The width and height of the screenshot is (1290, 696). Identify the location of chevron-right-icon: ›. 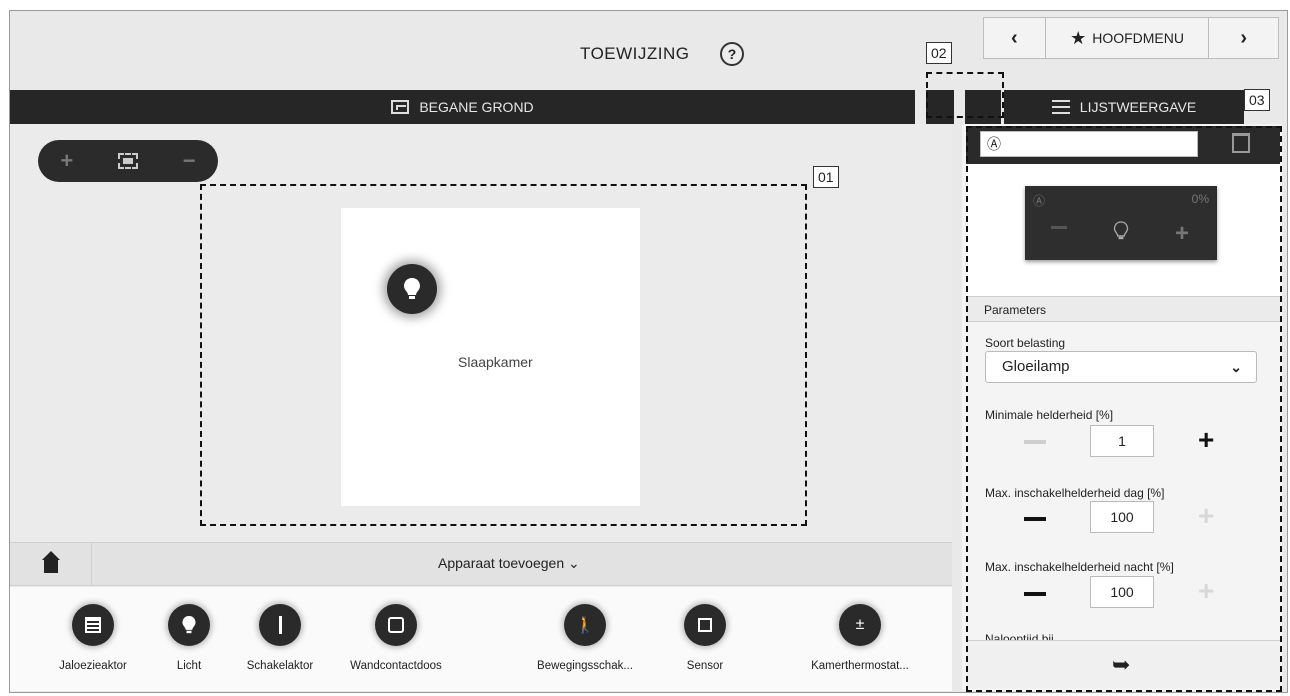
(1244, 37).